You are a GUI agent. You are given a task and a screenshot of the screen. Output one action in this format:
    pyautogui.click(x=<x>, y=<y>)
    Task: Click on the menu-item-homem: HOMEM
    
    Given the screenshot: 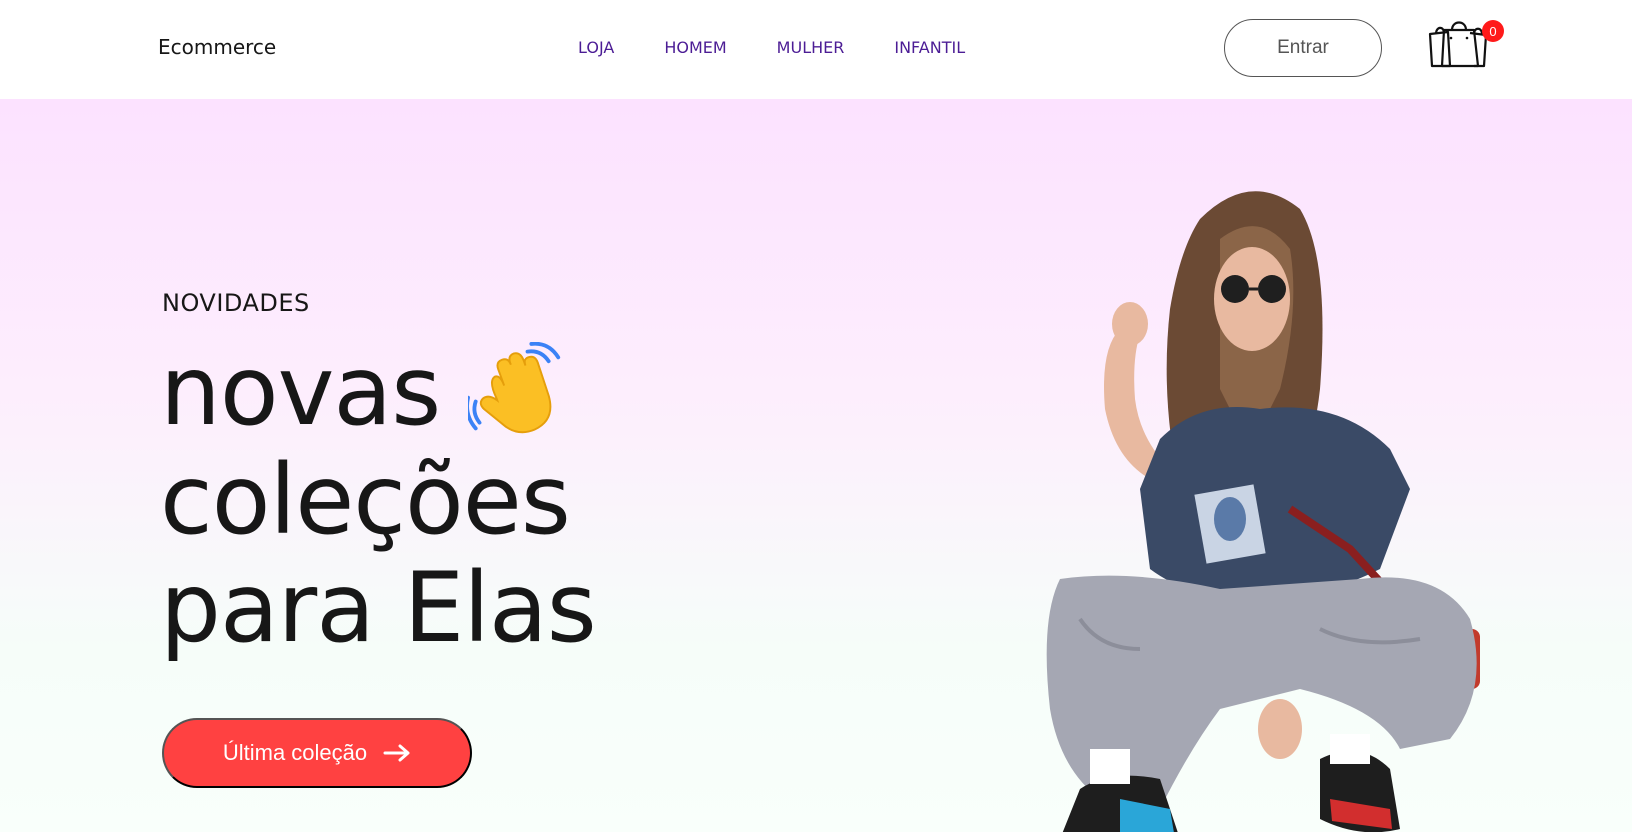 What is the action you would take?
    pyautogui.click(x=695, y=47)
    